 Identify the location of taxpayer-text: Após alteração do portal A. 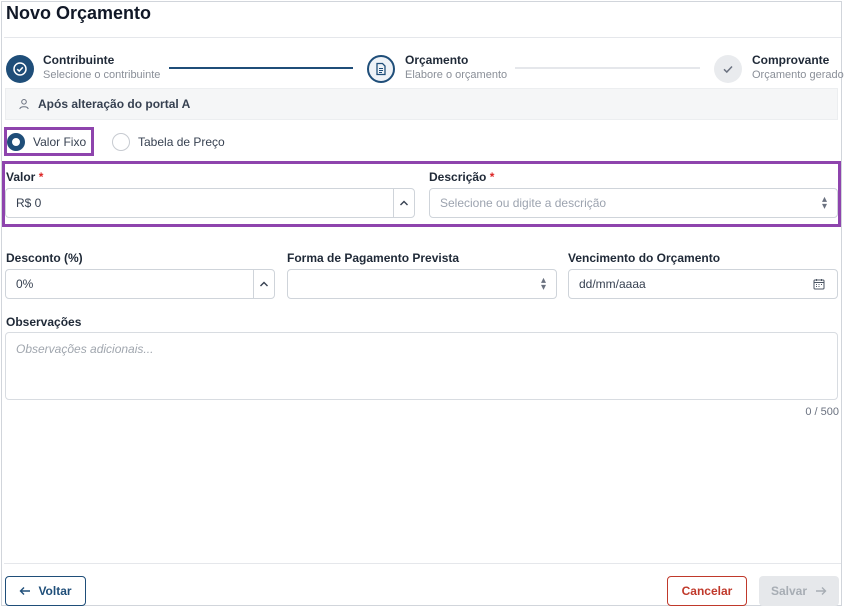
(114, 104).